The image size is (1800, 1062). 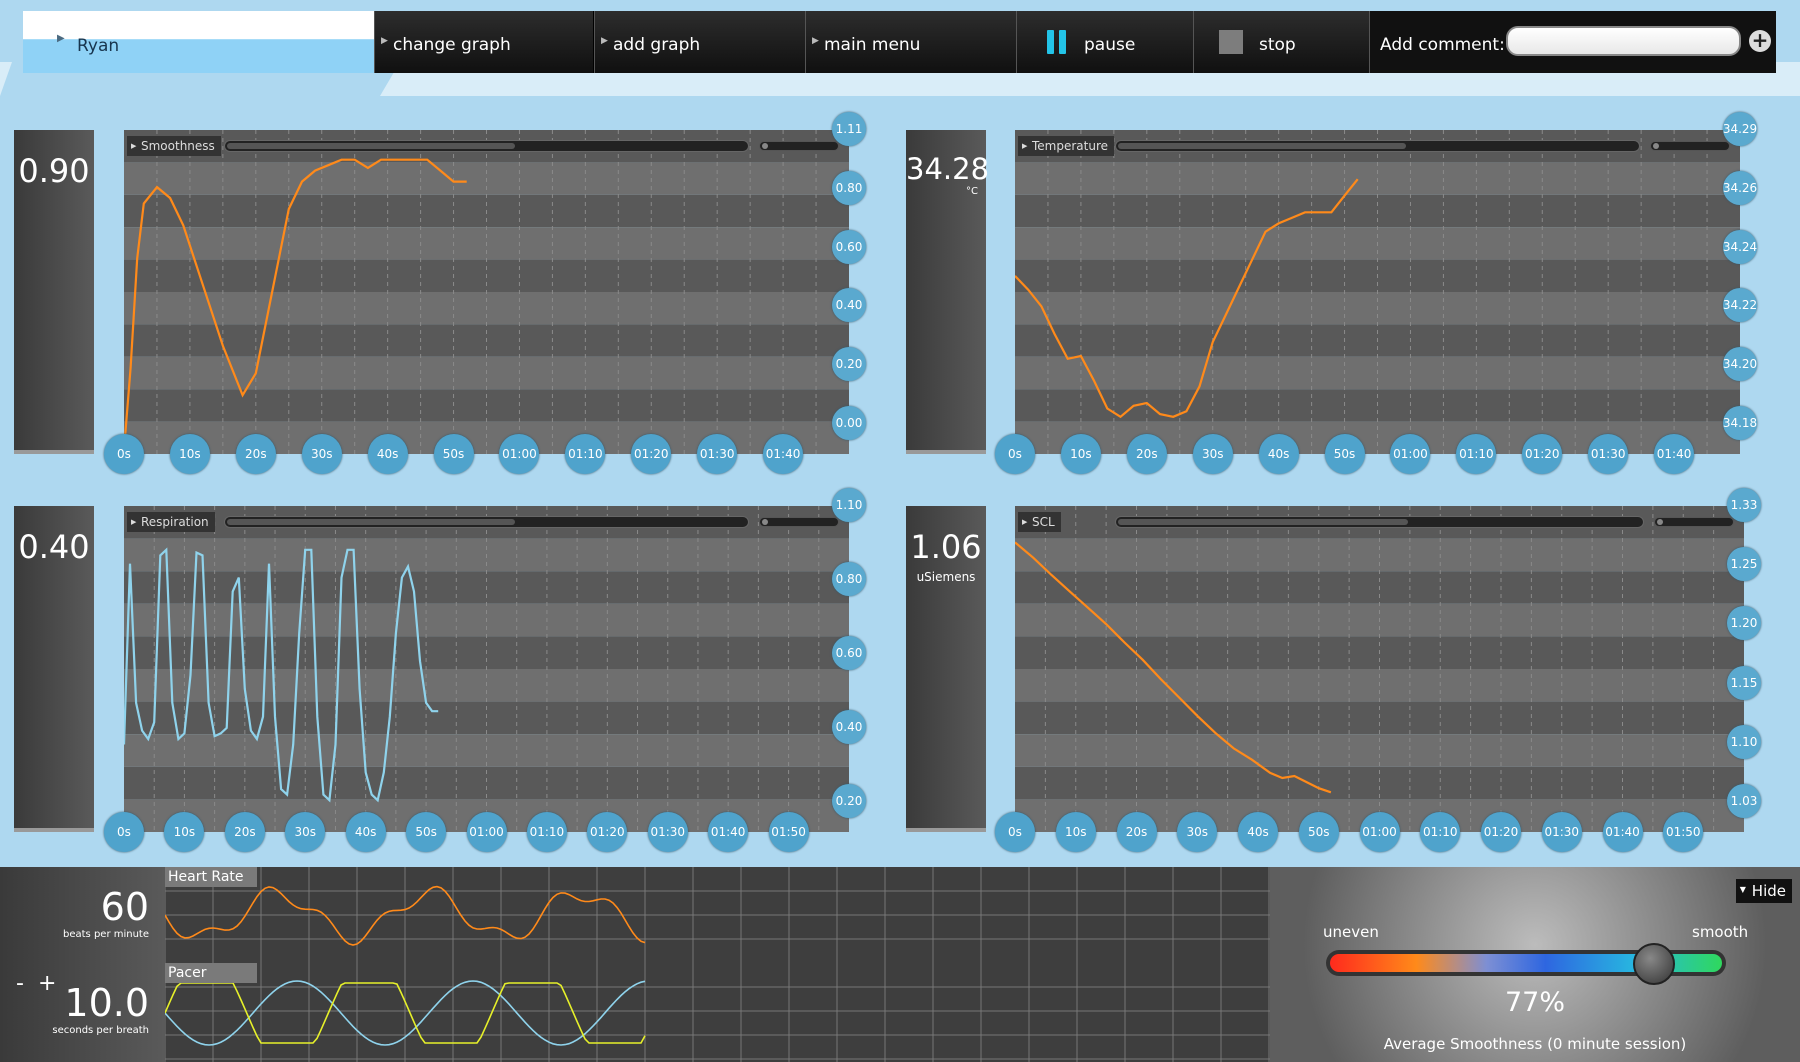 I want to click on pacer-value: 10.0, so click(x=106, y=1003).